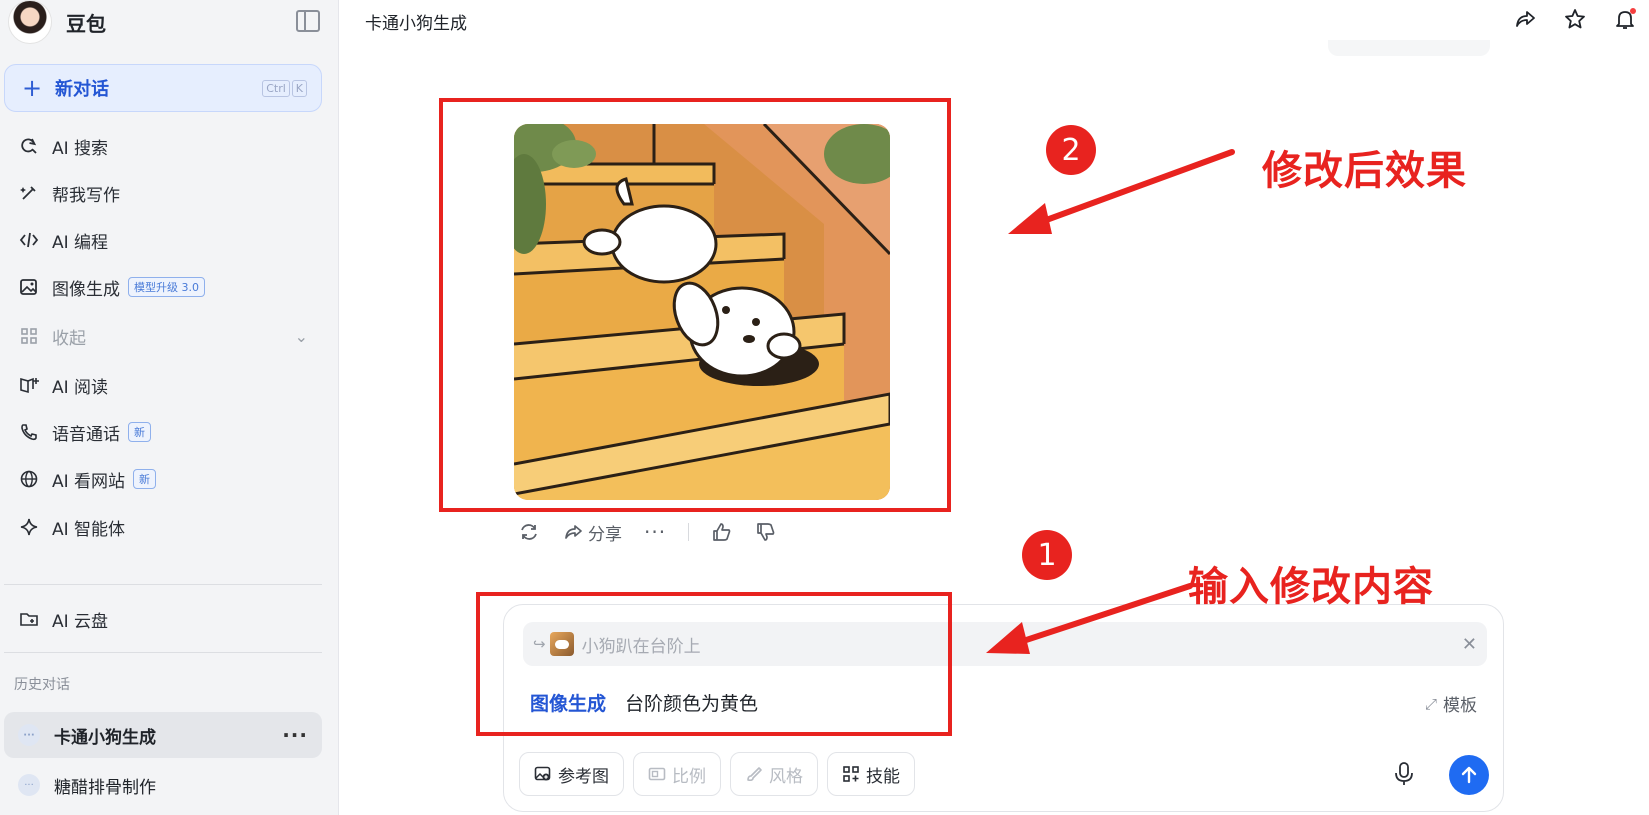 The height and width of the screenshot is (815, 1649). What do you see at coordinates (29, 527) in the screenshot?
I see `sparkle-icon` at bounding box center [29, 527].